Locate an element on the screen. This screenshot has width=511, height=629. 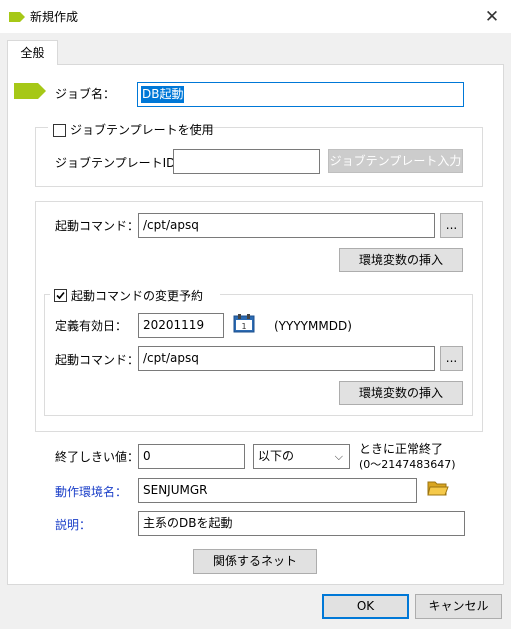
chevron-down-icon: ⌵ is located at coordinates (338, 456).